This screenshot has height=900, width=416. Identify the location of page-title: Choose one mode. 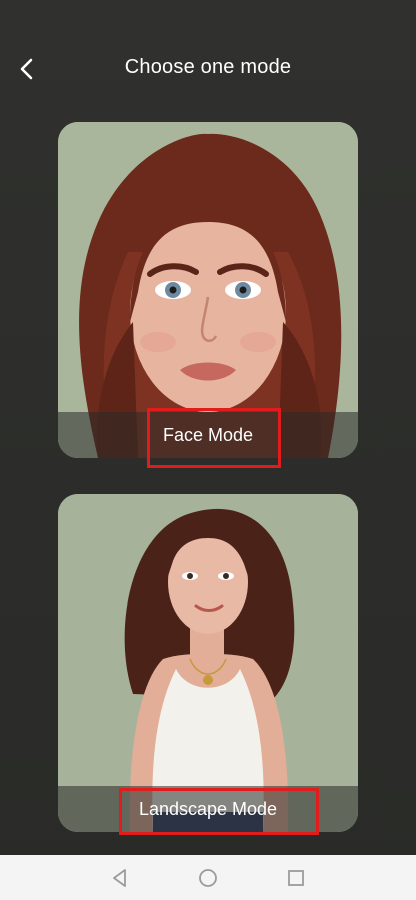
(208, 67).